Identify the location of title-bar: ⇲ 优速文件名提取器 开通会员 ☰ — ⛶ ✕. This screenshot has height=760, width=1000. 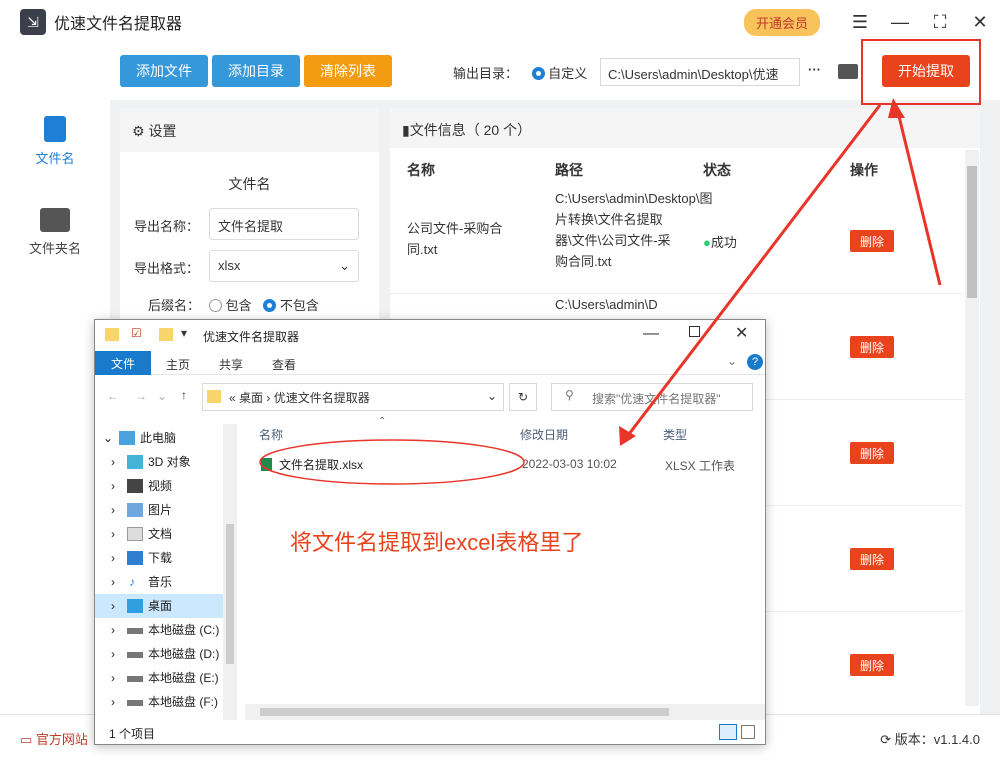
(500, 22).